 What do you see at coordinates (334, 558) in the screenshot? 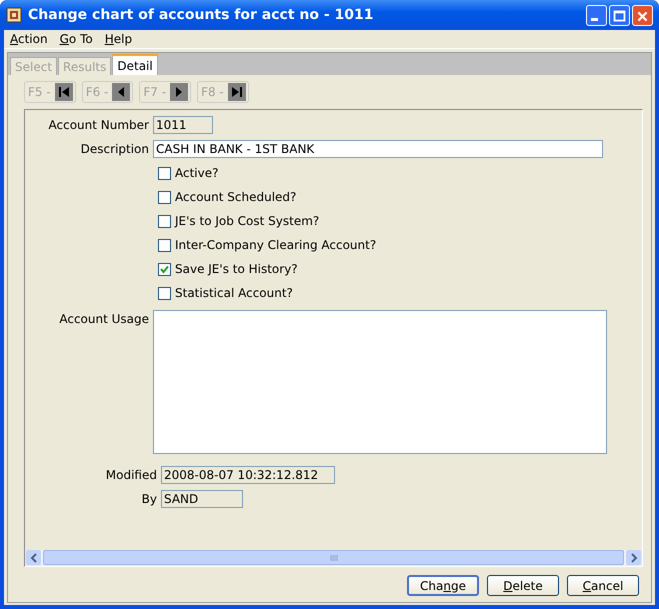
I see `grip-icon` at bounding box center [334, 558].